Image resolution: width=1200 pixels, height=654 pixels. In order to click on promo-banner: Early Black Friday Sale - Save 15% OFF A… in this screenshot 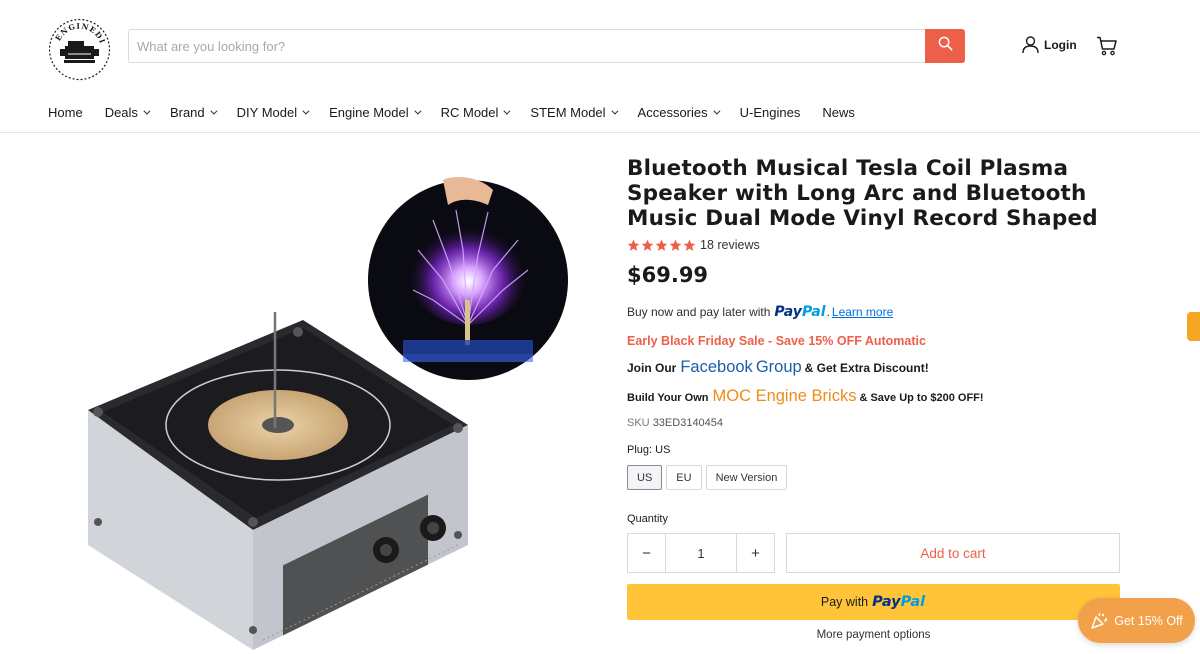, I will do `click(776, 341)`.